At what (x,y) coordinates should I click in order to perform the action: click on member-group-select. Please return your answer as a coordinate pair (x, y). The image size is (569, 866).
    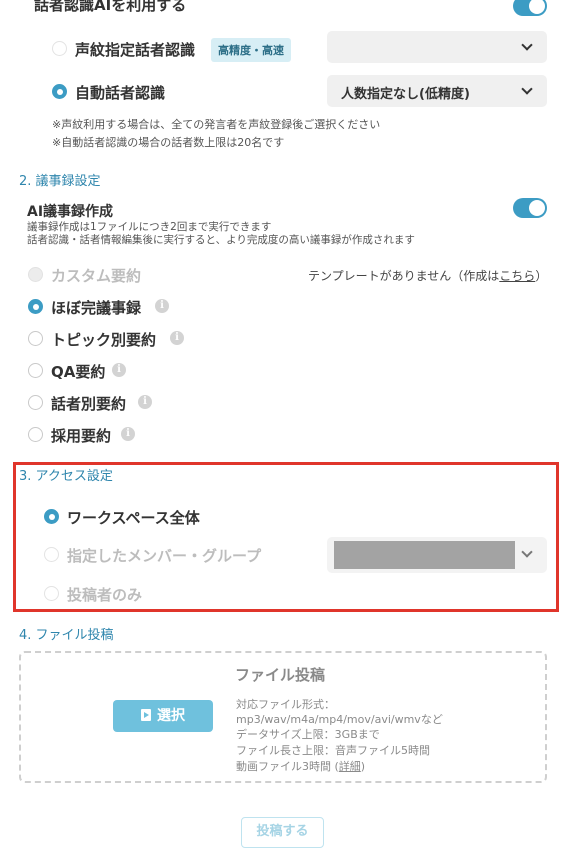
    Looking at the image, I should click on (437, 555).